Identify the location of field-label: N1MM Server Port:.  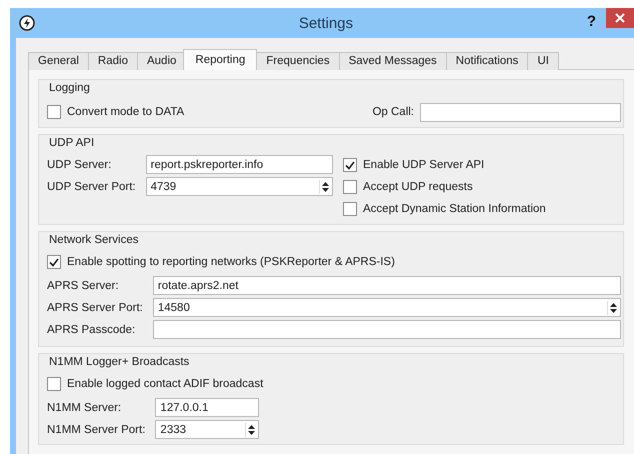
(96, 430).